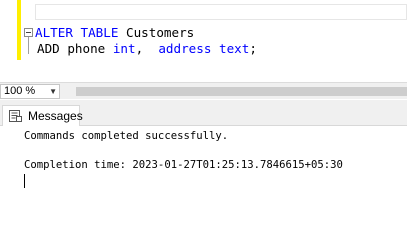 Image resolution: width=407 pixels, height=240 pixels. Describe the element at coordinates (241, 91) in the screenshot. I see `scrollbar-thumb` at that location.